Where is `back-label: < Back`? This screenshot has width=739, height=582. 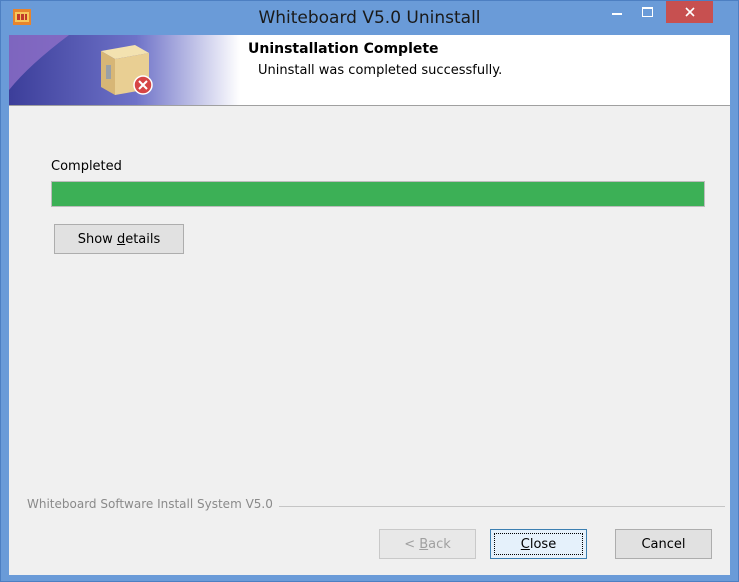
back-label: < Back is located at coordinates (427, 544).